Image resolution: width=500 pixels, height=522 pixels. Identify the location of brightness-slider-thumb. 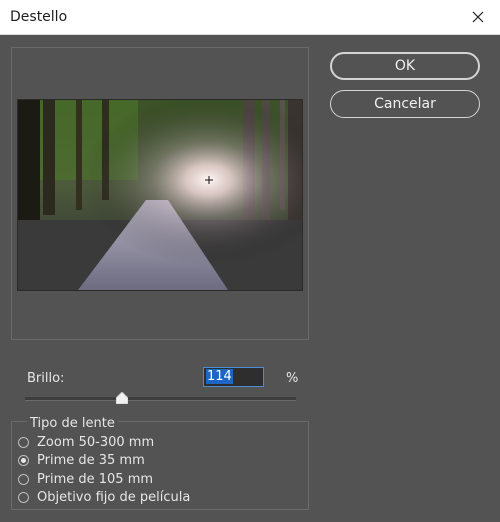
(122, 398).